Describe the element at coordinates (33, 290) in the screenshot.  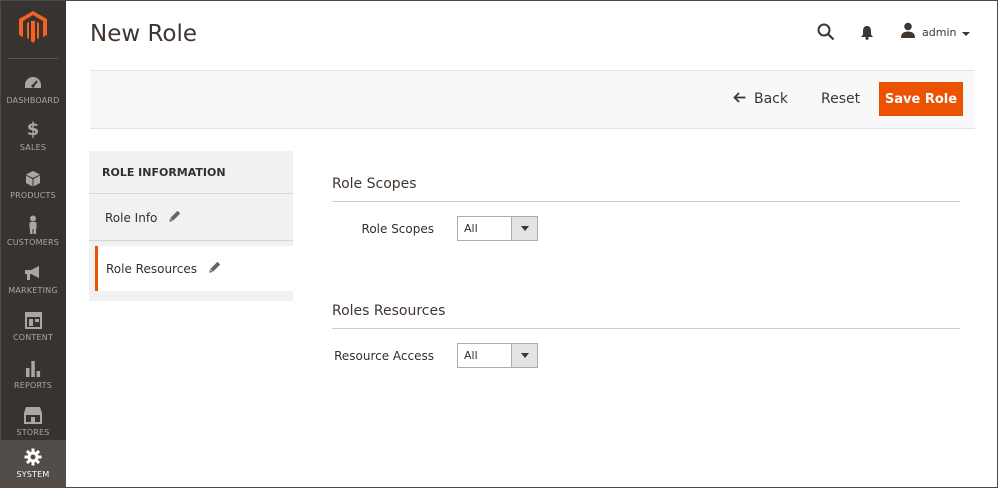
I see `sidebar-item-label: MARKETING` at that location.